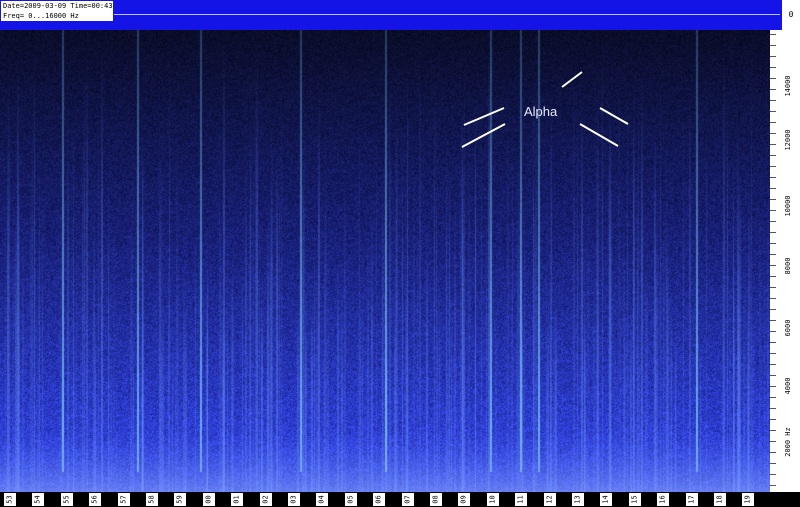 This screenshot has height=507, width=800. I want to click on time-tick-label: 17, so click(692, 499).